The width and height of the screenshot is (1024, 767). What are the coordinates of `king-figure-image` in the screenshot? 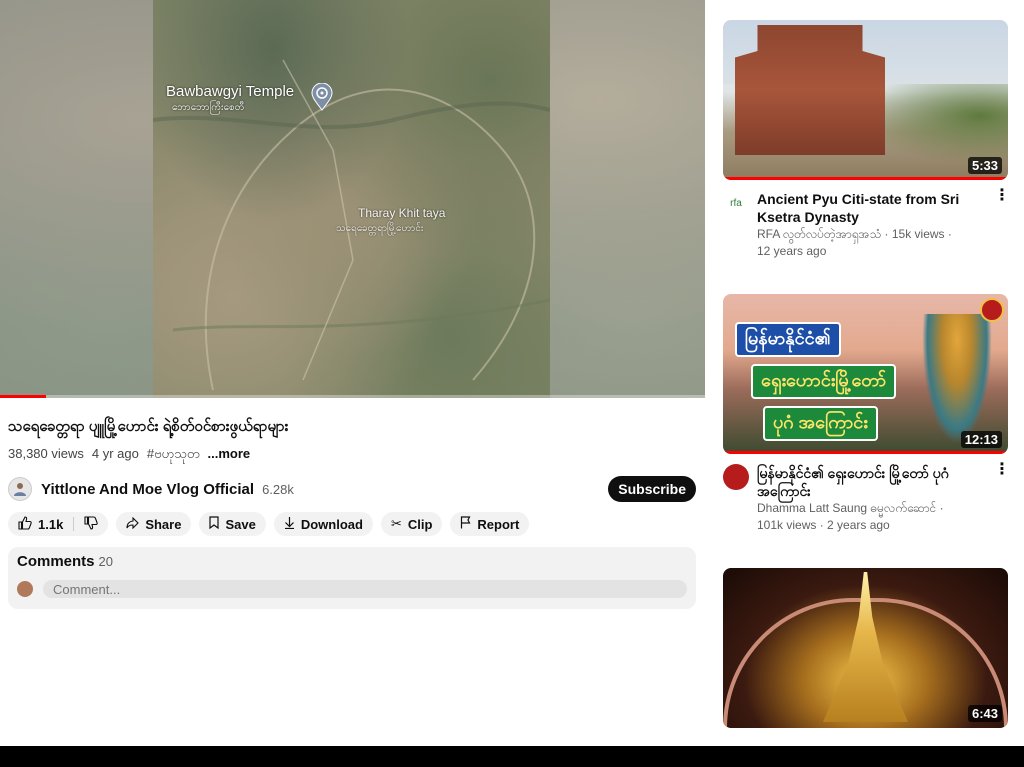 It's located at (957, 379).